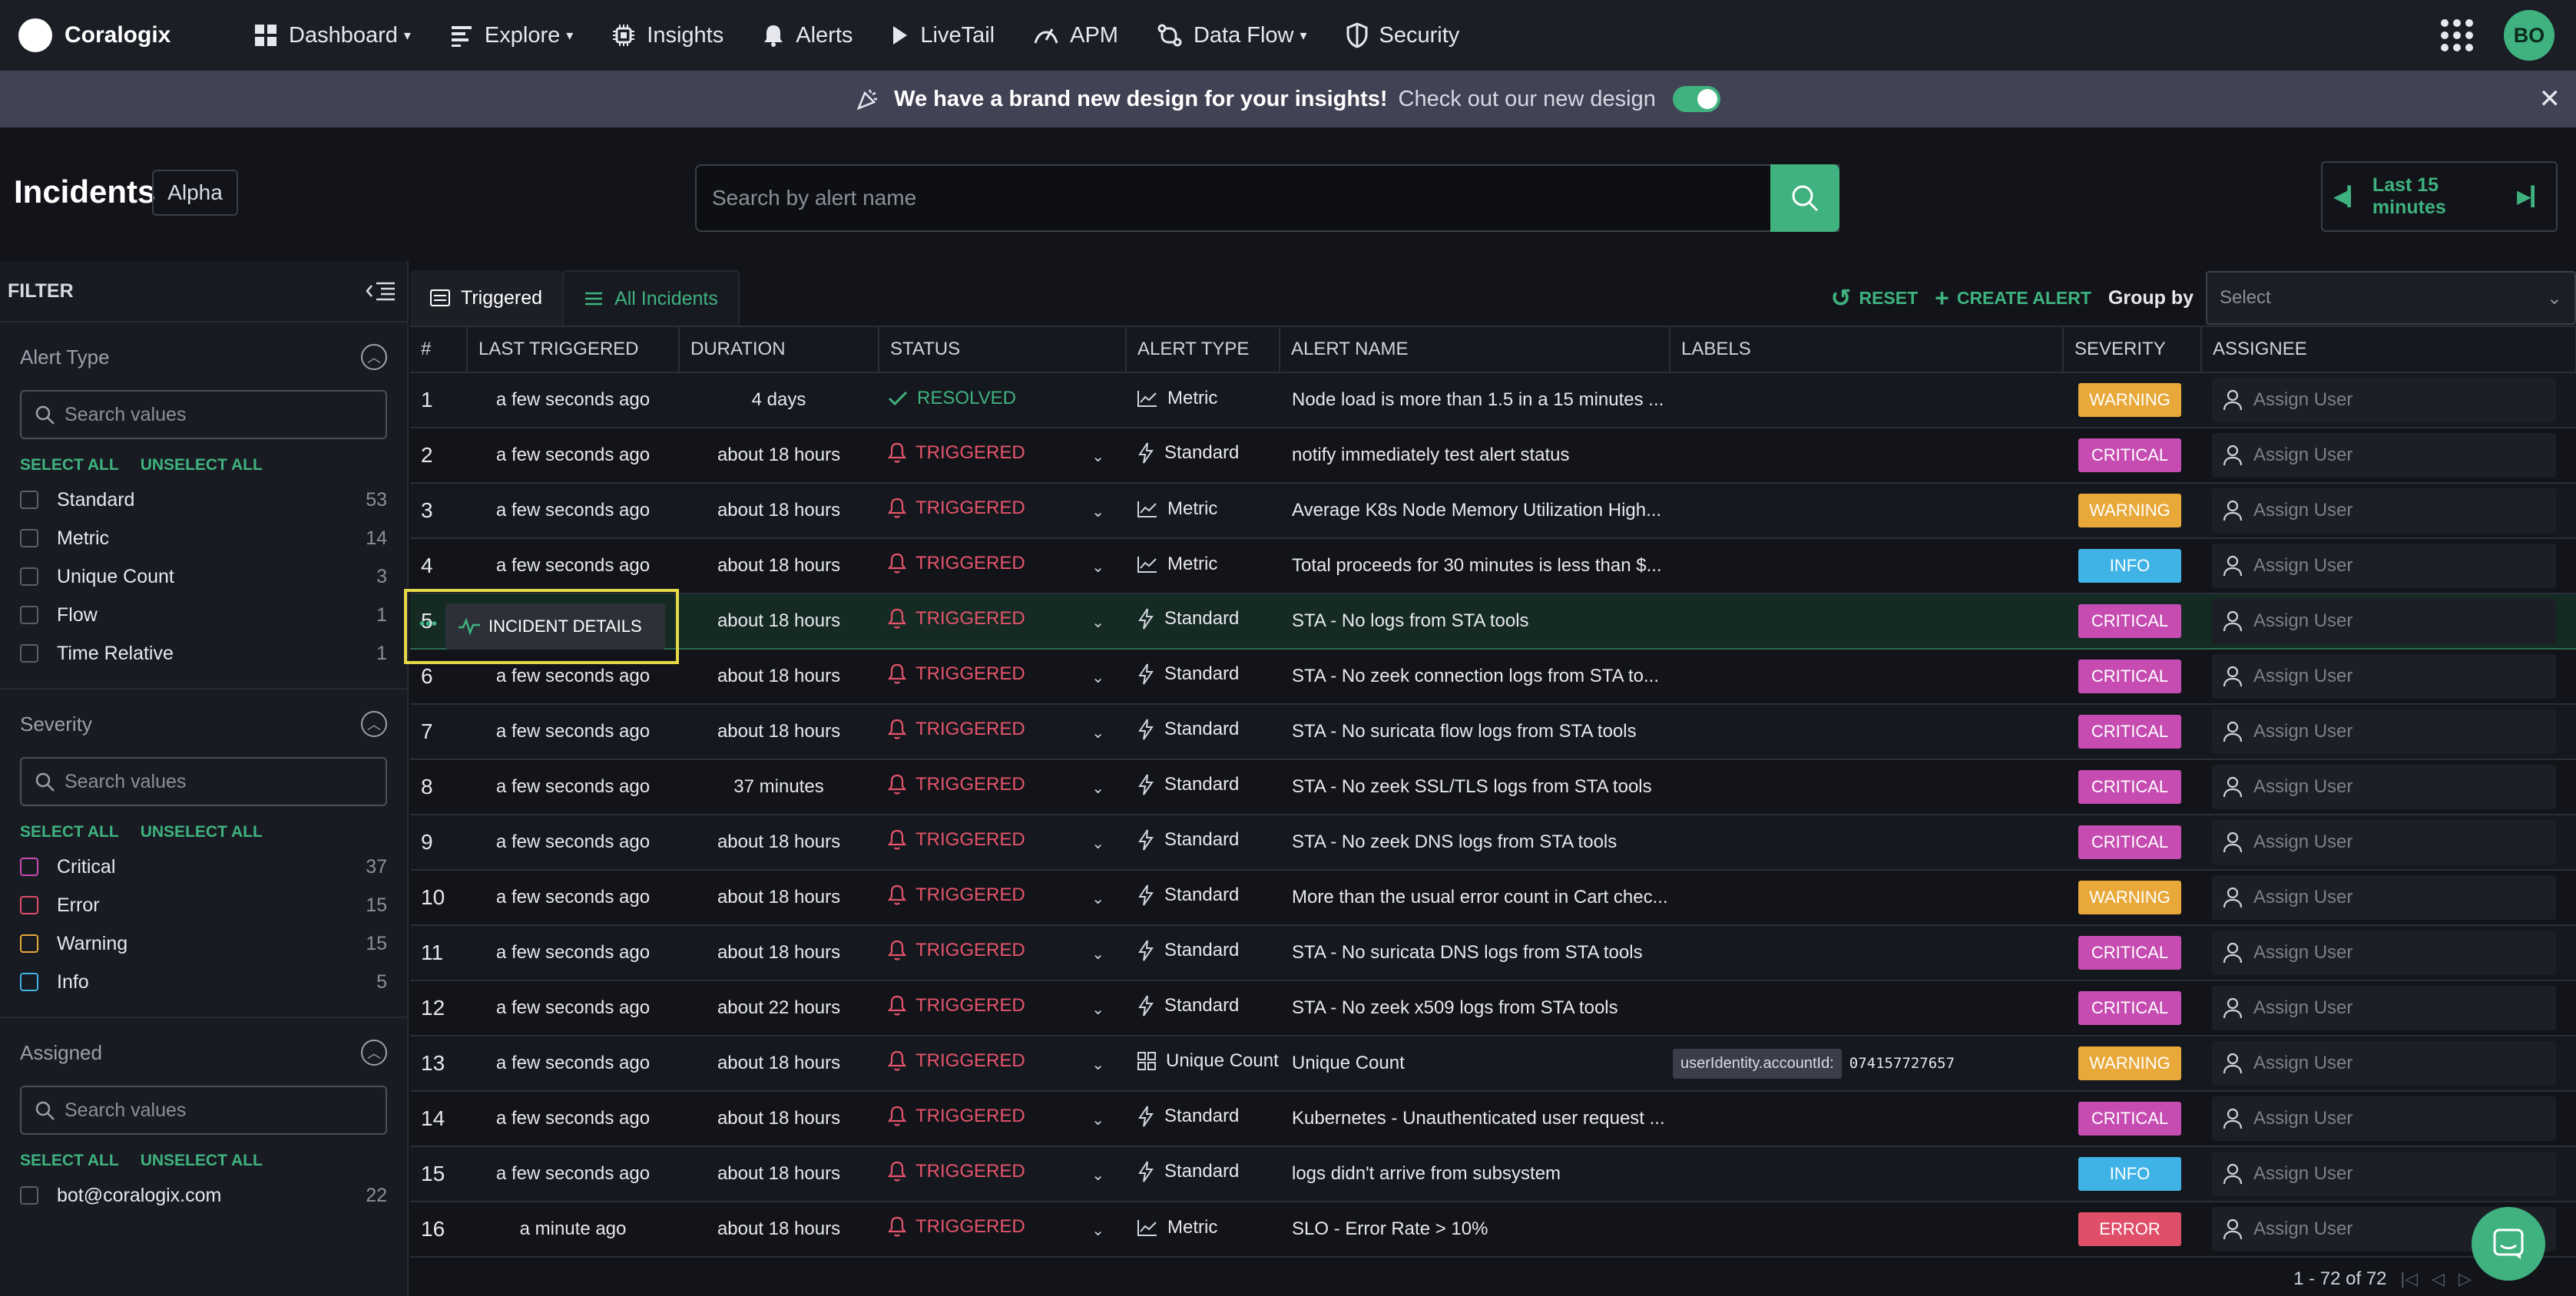 The height and width of the screenshot is (1296, 2576). I want to click on tab-triggered: Triggered, so click(487, 298).